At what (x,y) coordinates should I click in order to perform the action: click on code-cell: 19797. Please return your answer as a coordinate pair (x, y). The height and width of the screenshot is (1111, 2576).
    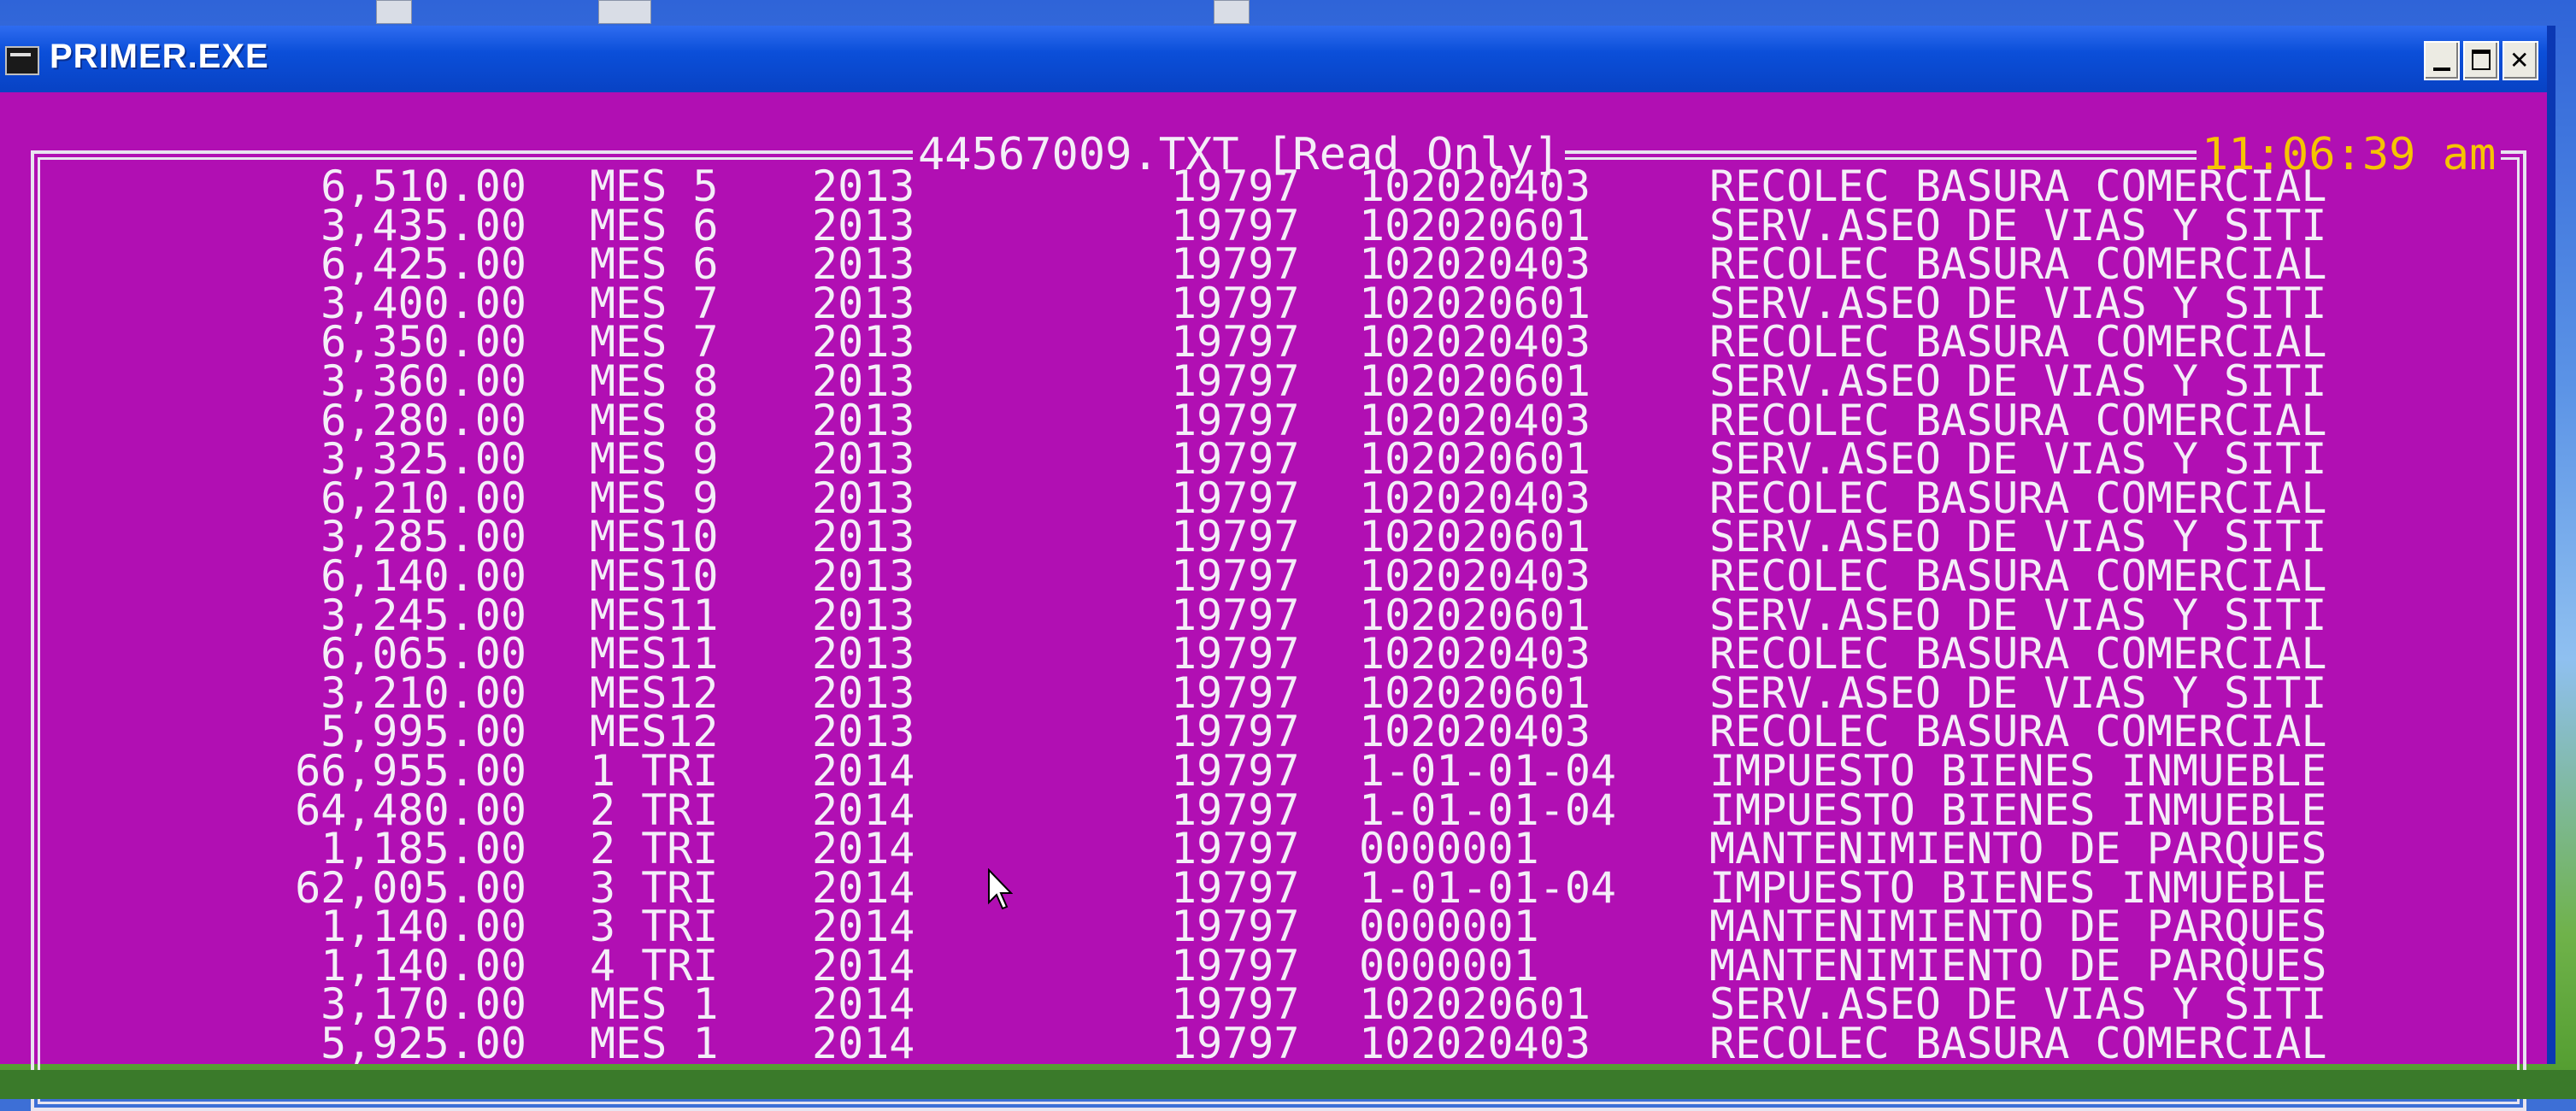
    Looking at the image, I should click on (1235, 1044).